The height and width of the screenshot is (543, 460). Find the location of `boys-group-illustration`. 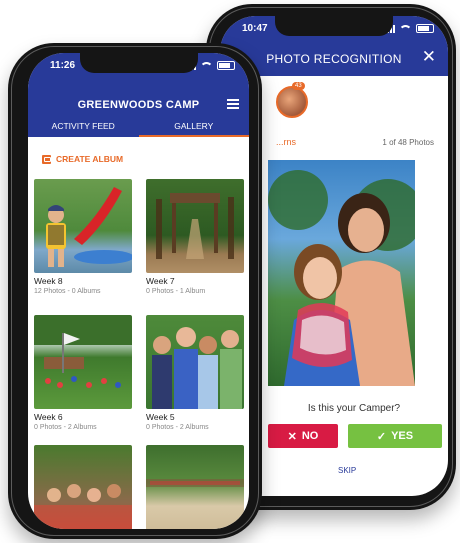

boys-group-illustration is located at coordinates (197, 368).